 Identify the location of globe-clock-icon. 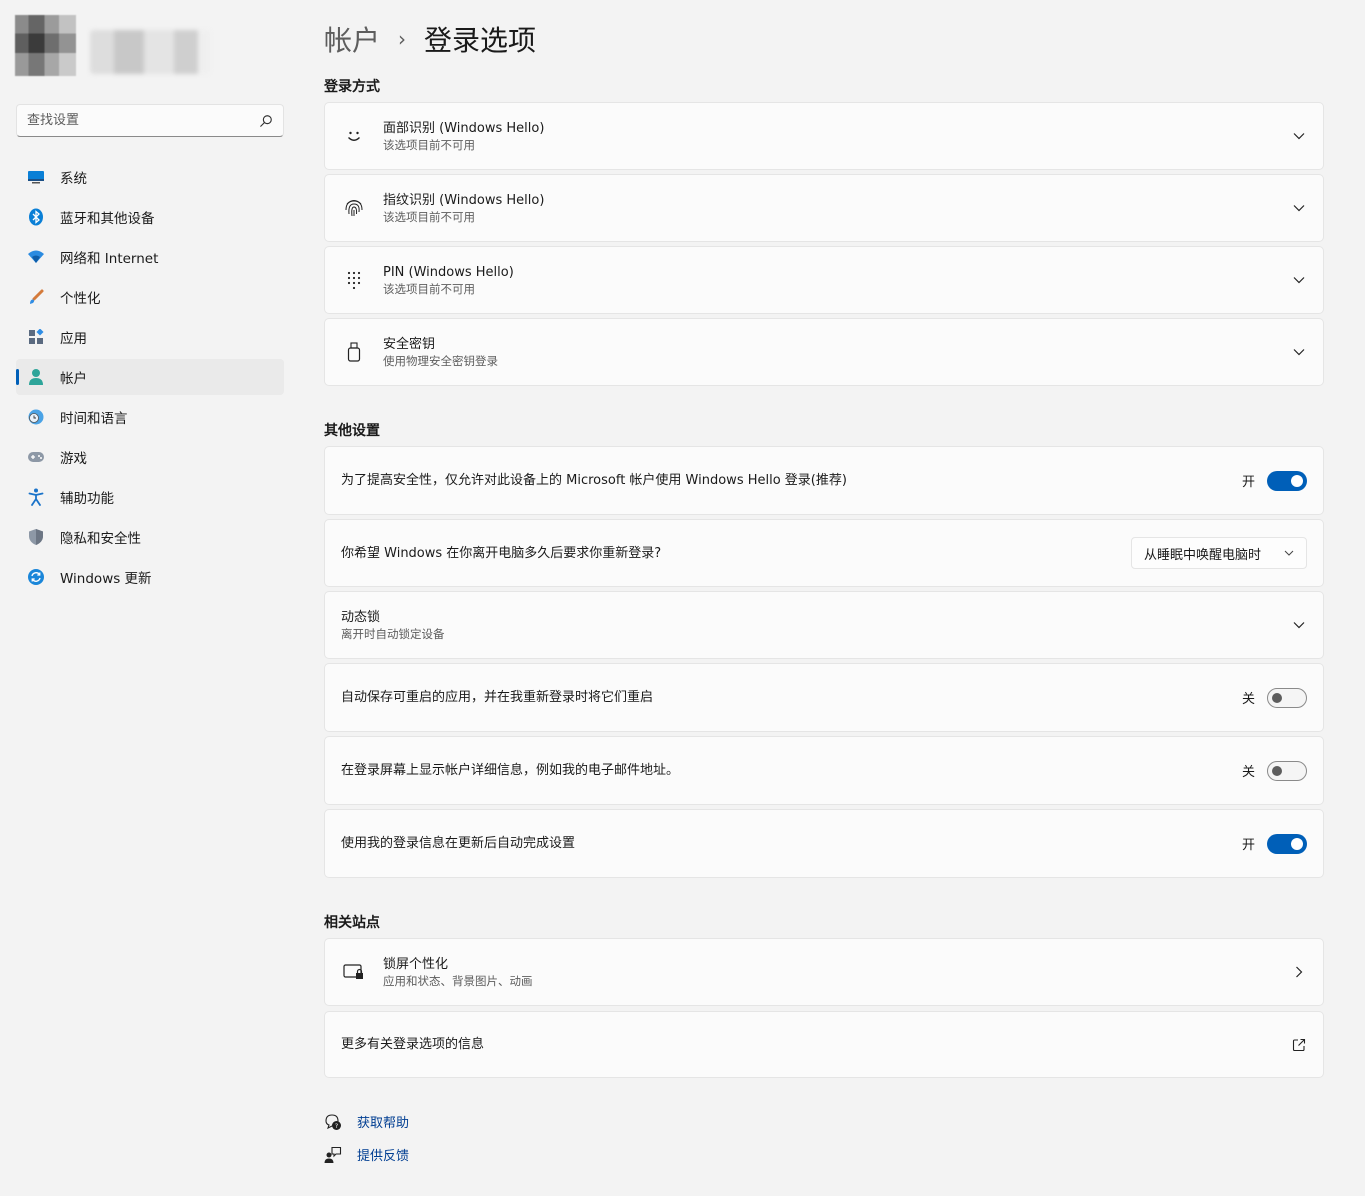
(36, 417).